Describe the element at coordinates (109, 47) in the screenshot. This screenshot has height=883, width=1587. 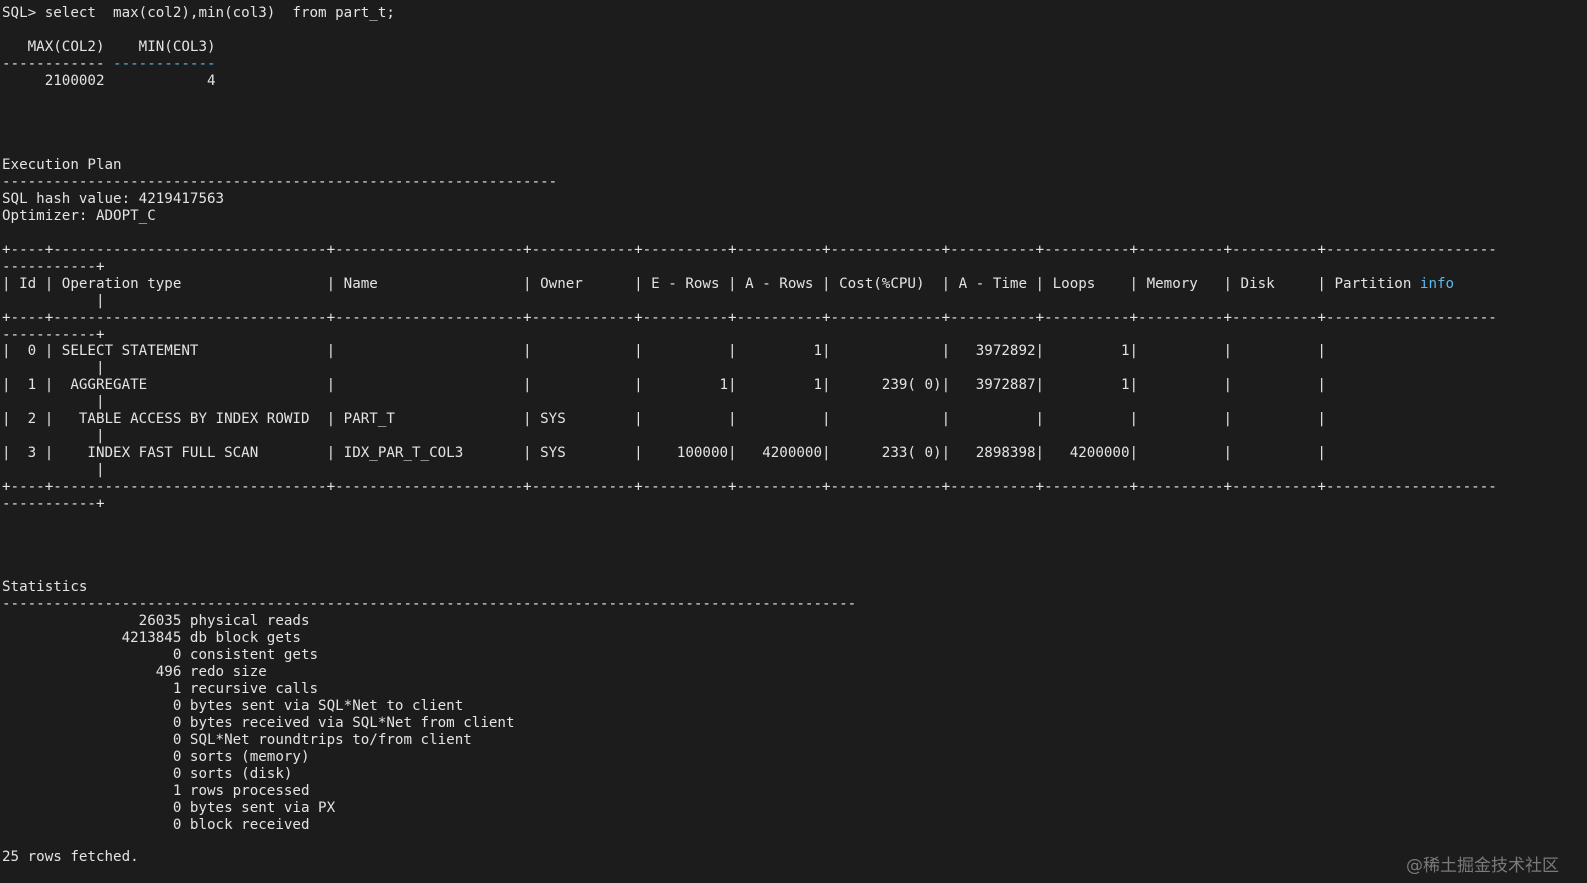
I see `result-column-headers: MAX(COL2) MIN(COL3)` at that location.